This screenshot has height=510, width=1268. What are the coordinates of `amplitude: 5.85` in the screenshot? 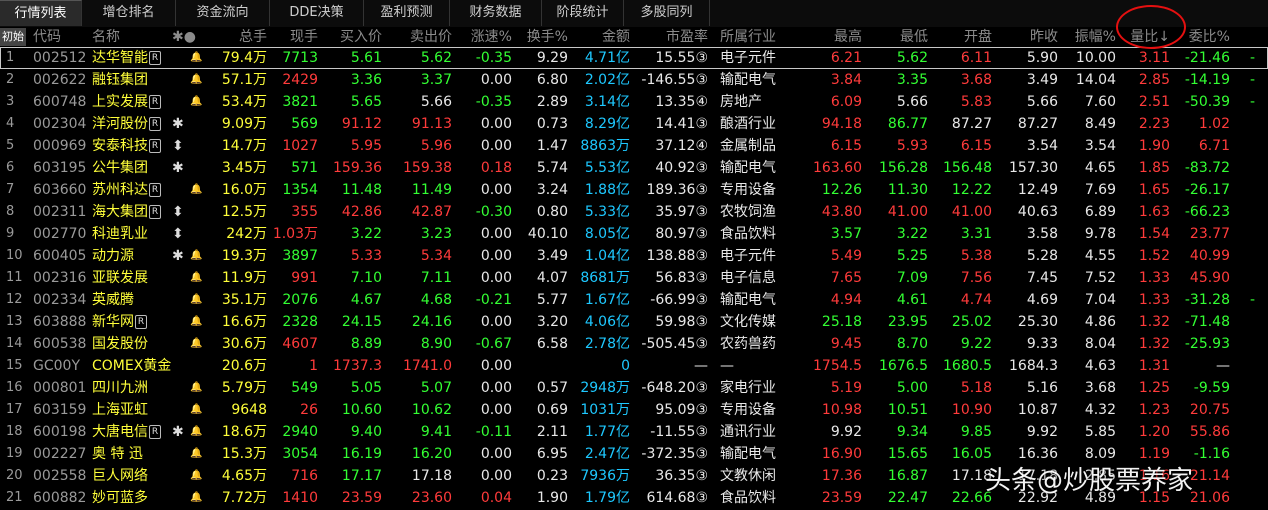 It's located at (1100, 432).